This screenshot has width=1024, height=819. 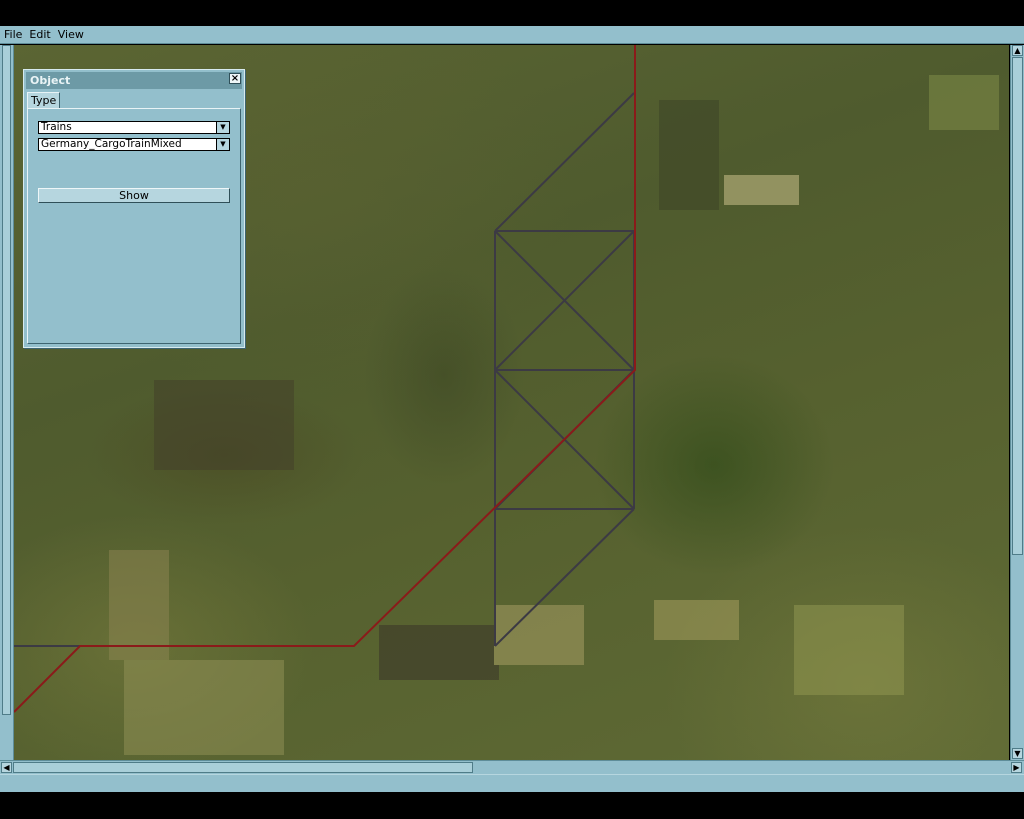 I want to click on scroll-down-arrow-icon: ▼, so click(x=1017, y=753).